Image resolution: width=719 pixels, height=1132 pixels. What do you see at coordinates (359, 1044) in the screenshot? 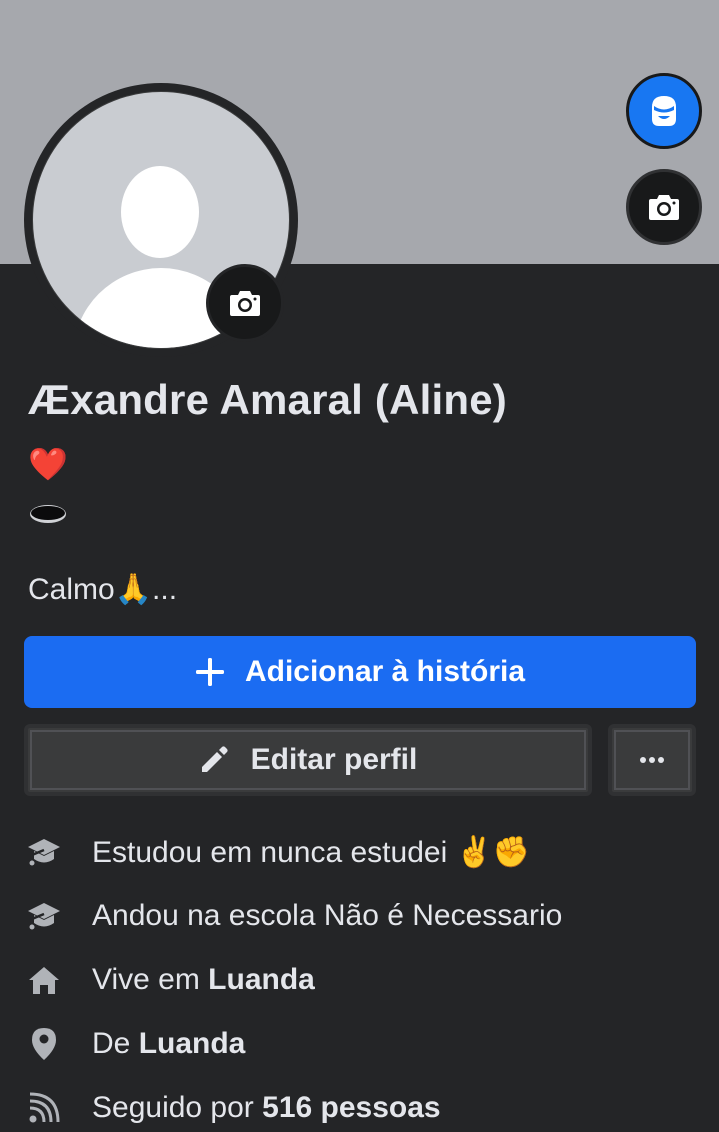
I see `detail-from: De Luanda` at bounding box center [359, 1044].